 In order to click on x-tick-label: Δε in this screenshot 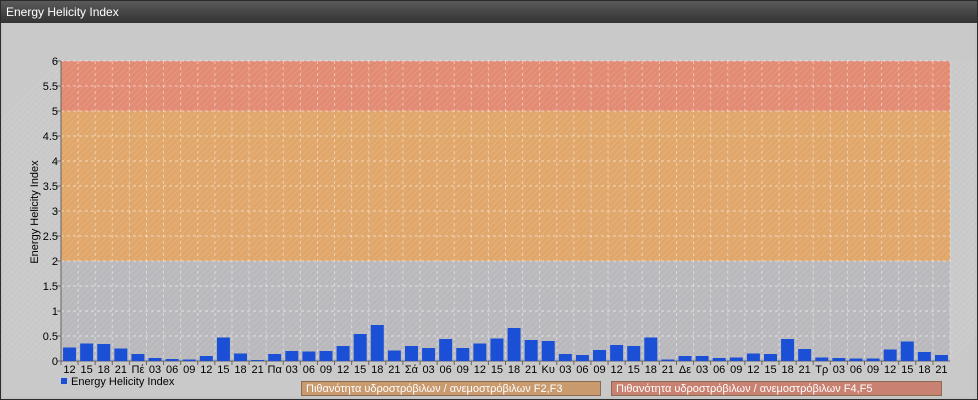, I will do `click(685, 370)`.